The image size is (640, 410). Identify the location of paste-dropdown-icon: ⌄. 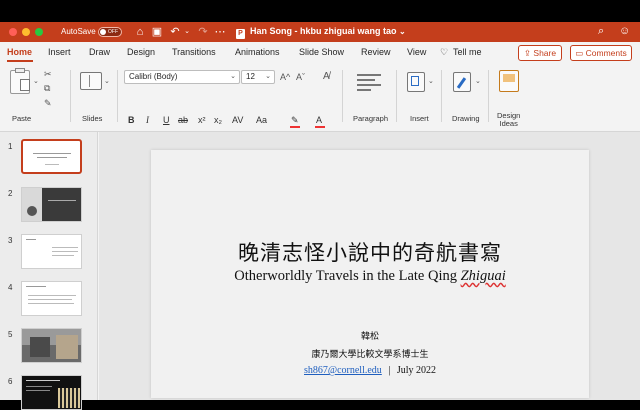
(36, 82).